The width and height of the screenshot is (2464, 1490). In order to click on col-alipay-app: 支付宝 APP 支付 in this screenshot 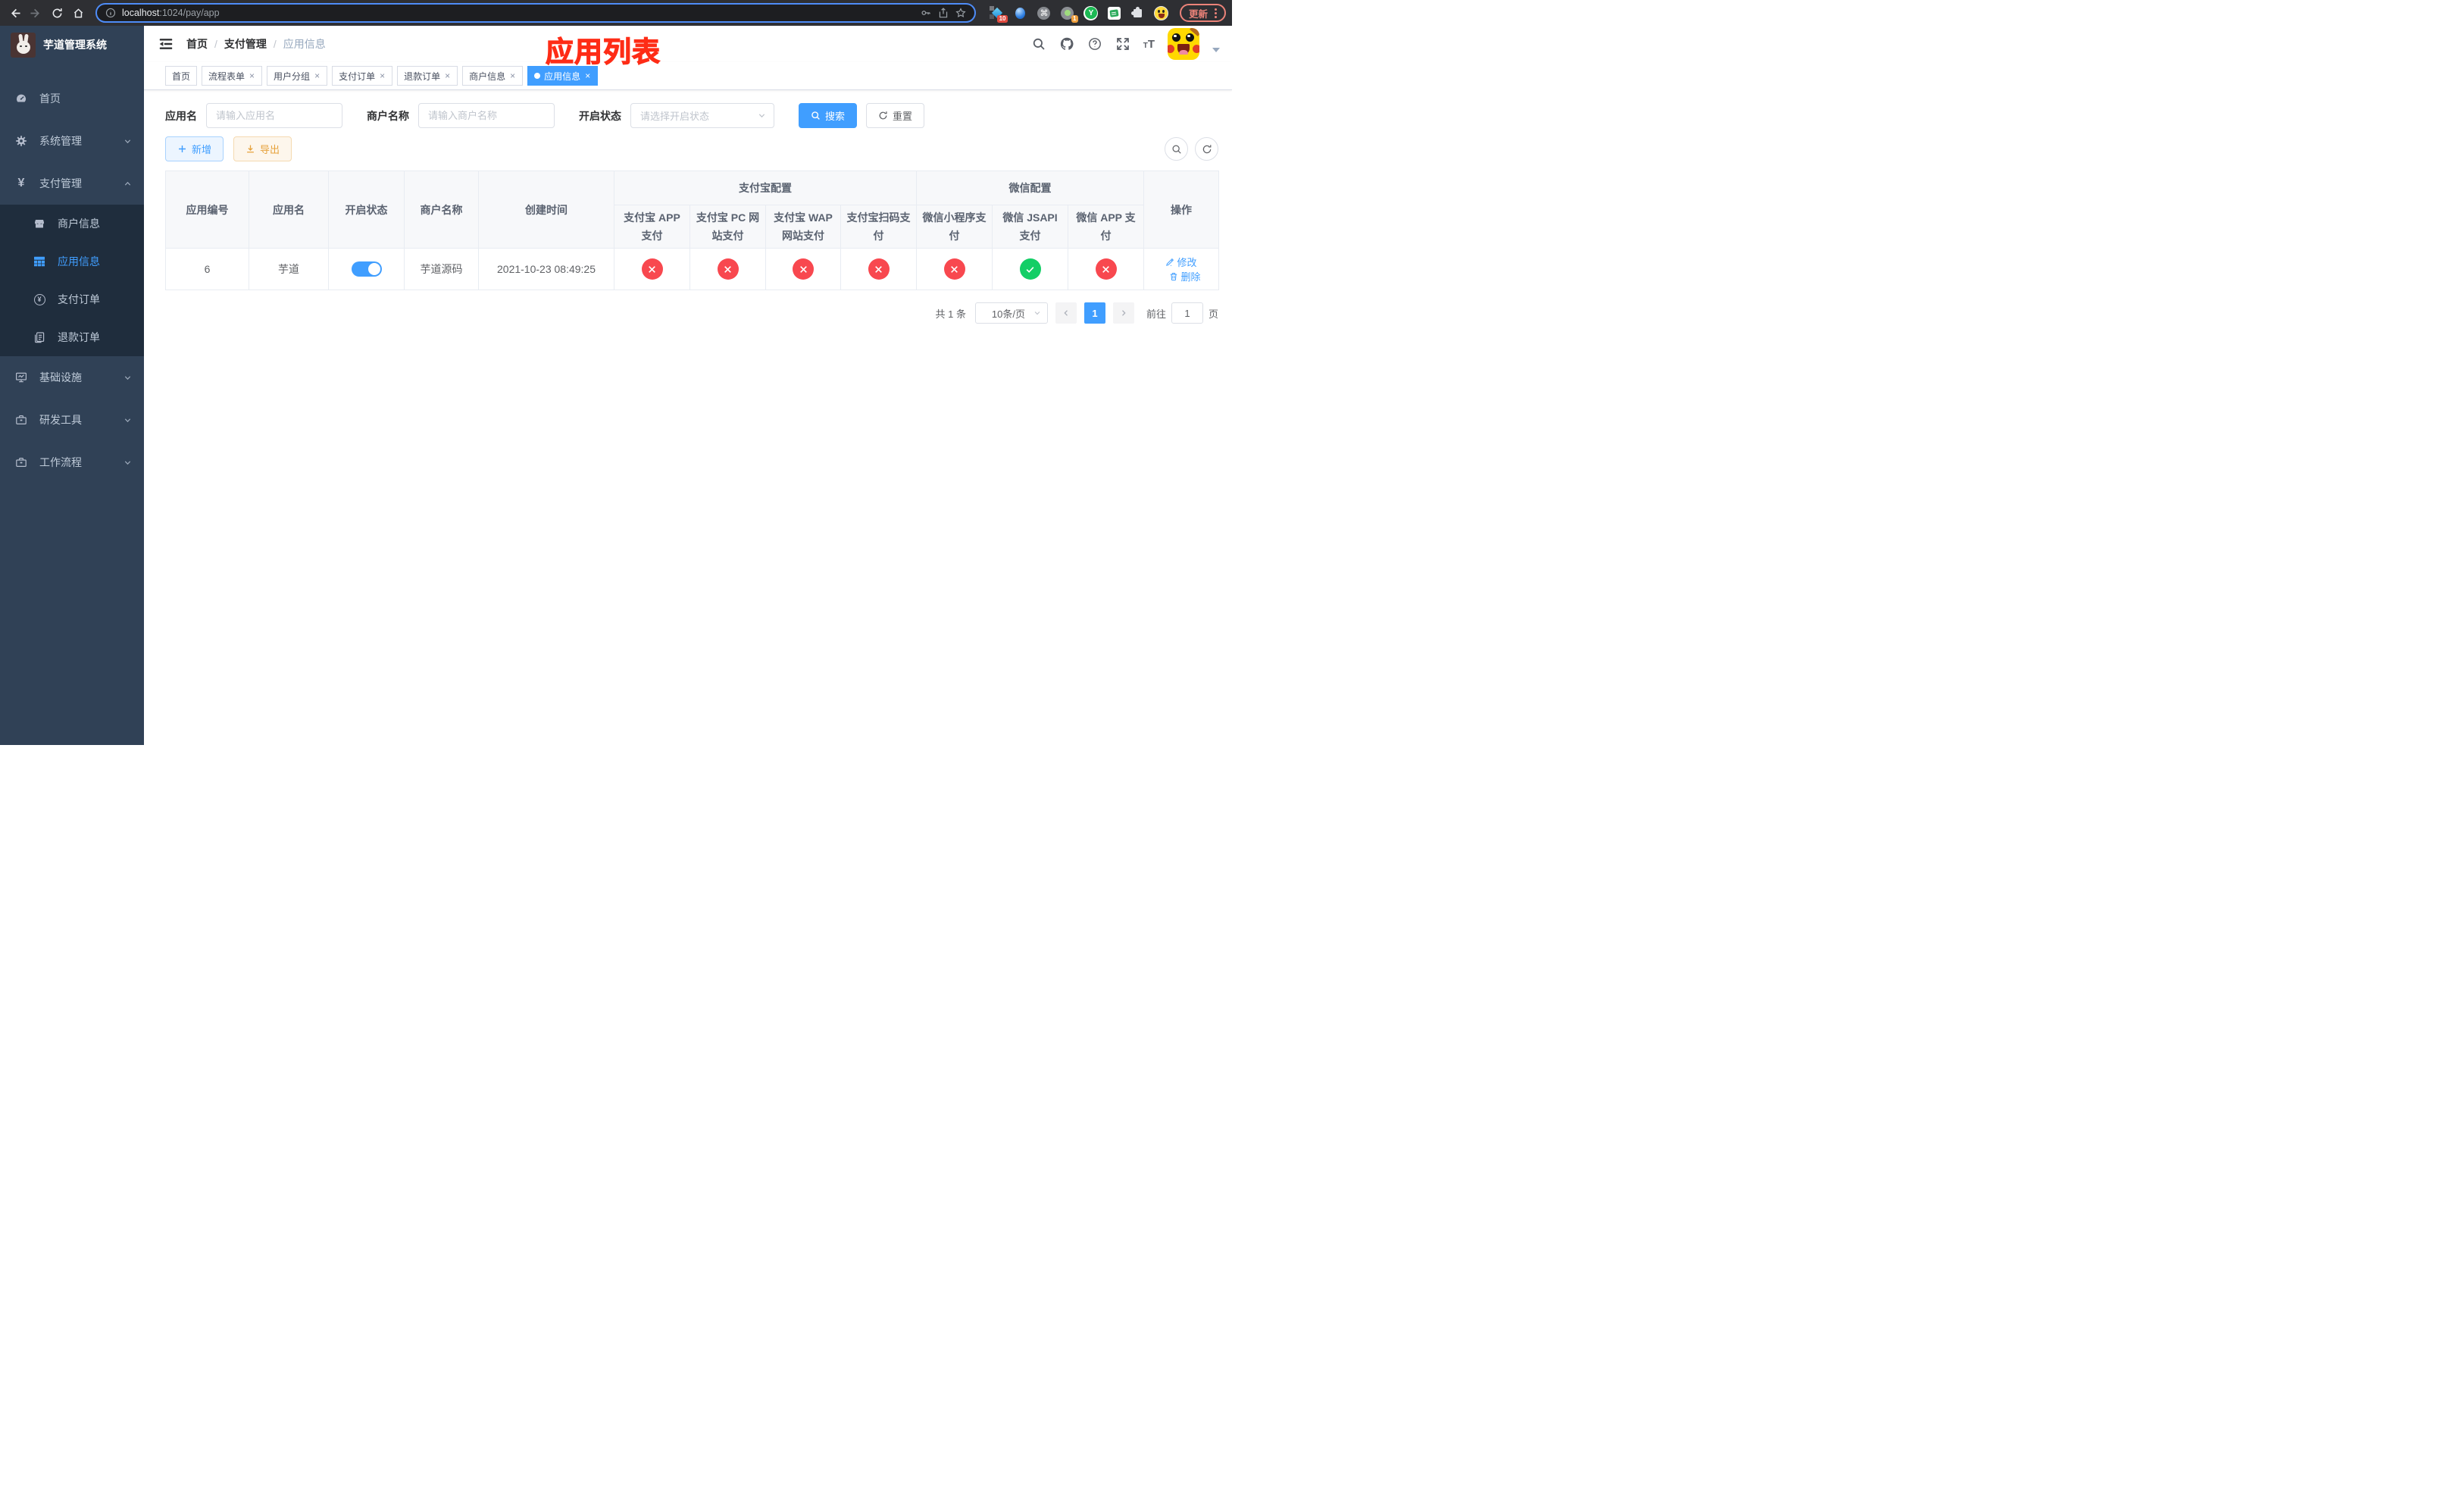, I will do `click(652, 227)`.